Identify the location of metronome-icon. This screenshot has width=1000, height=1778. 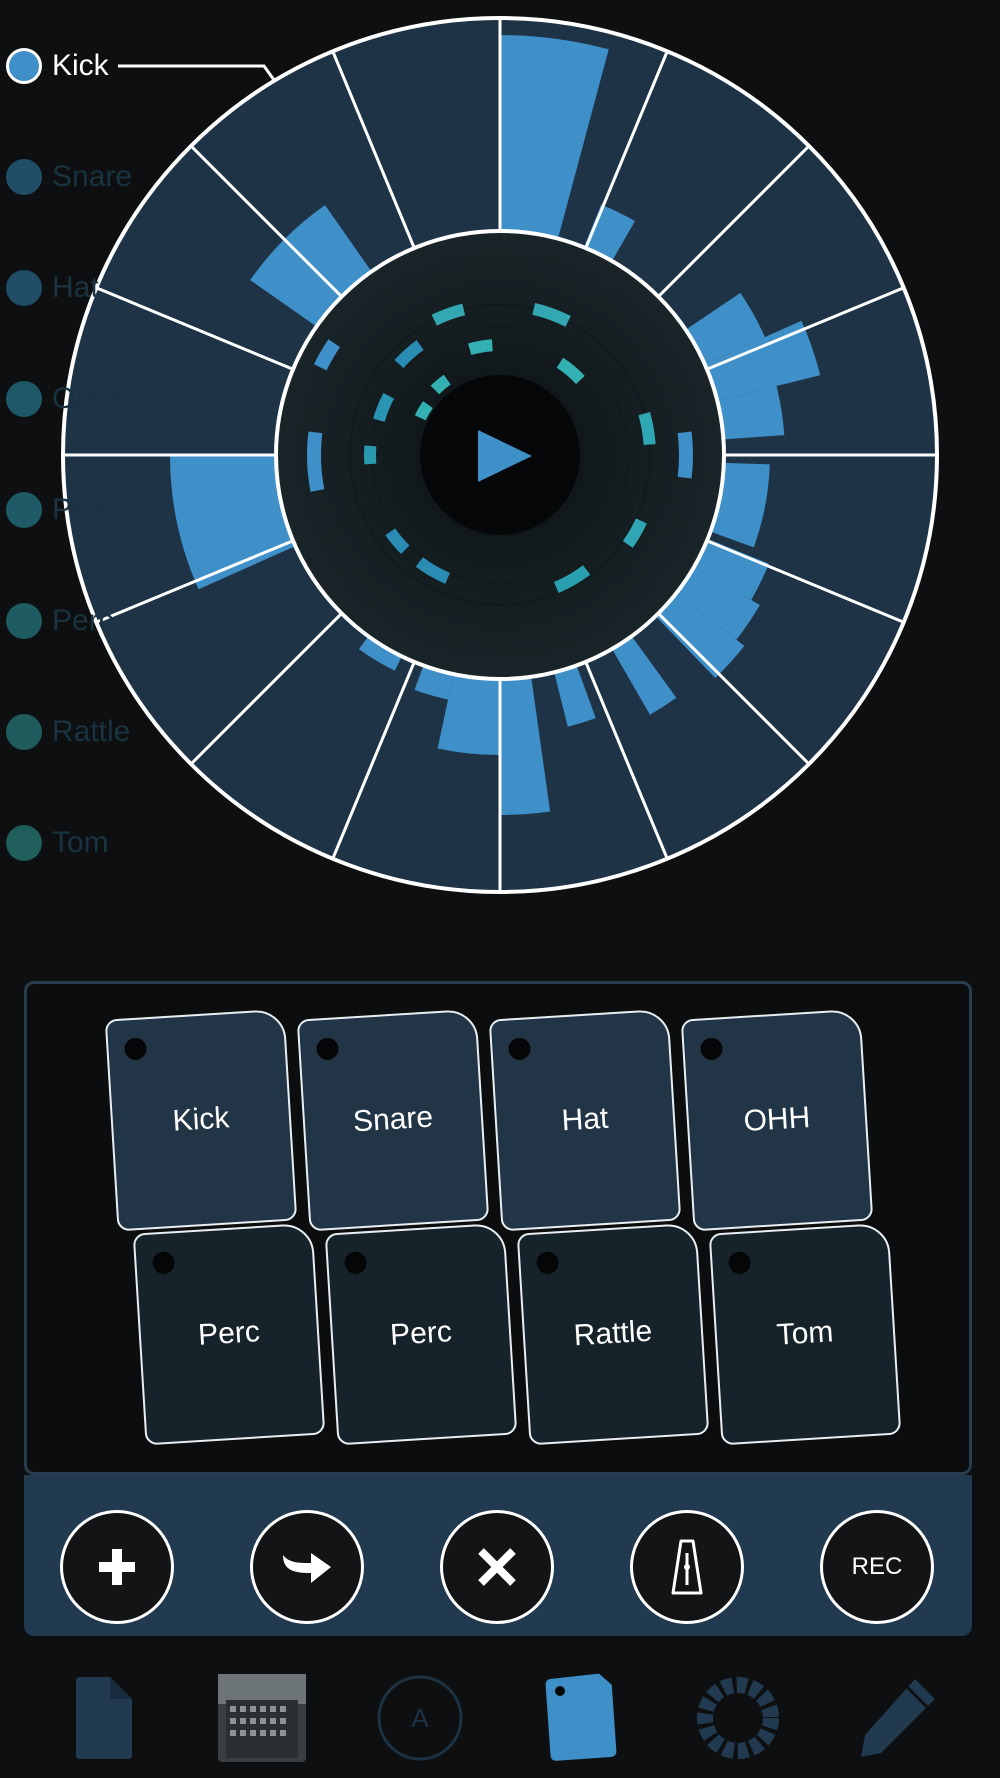
(687, 1567).